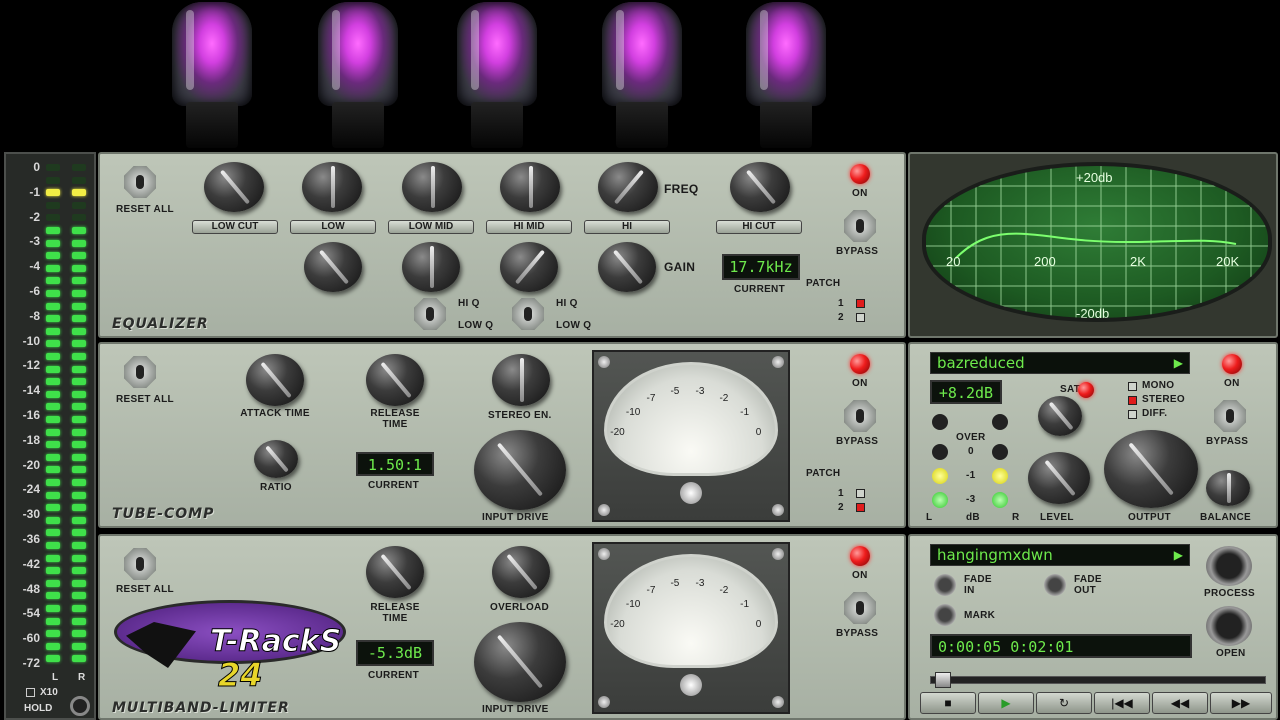 Image resolution: width=1280 pixels, height=720 pixels. Describe the element at coordinates (943, 680) in the screenshot. I see `position-slider-thumb` at that location.